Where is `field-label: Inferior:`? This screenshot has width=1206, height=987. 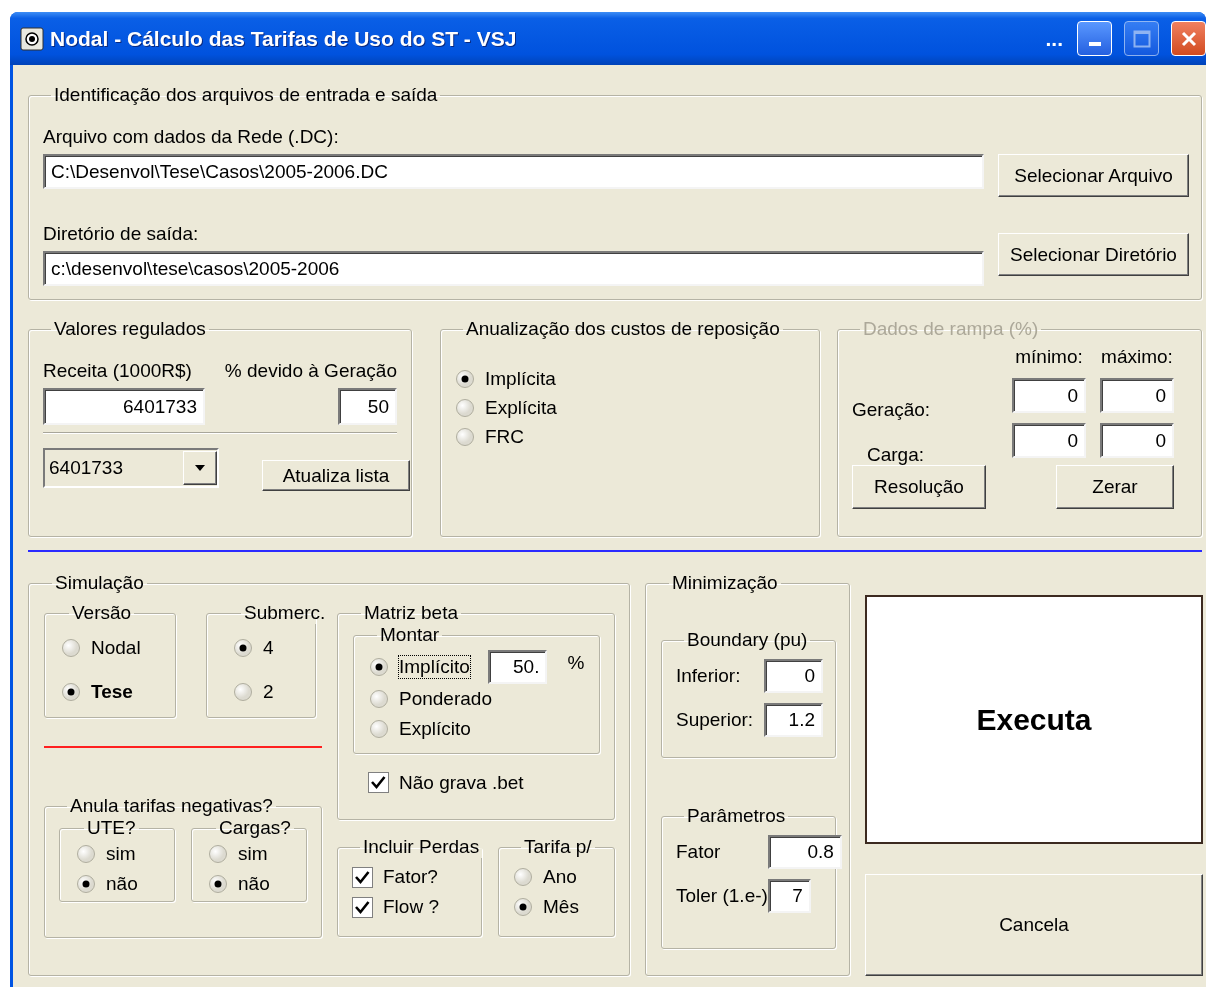 field-label: Inferior: is located at coordinates (709, 676).